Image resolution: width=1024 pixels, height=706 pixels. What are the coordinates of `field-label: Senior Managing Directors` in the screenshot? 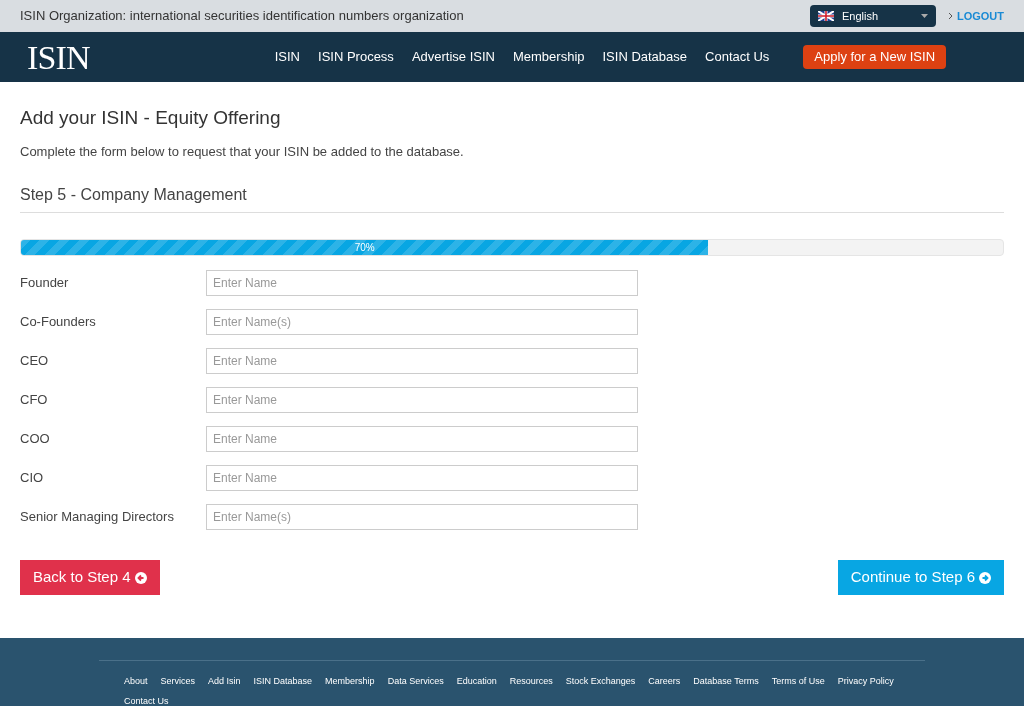 It's located at (97, 517).